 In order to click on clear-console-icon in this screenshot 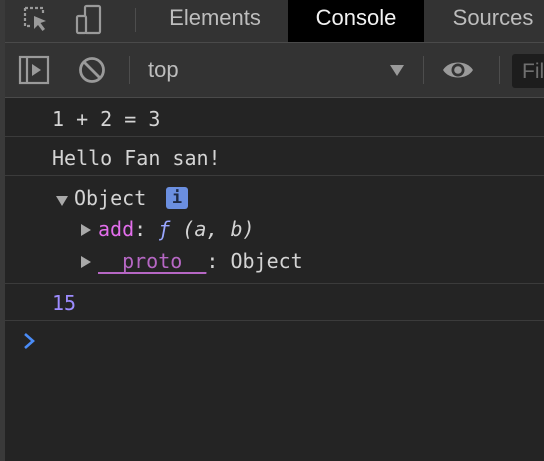, I will do `click(92, 70)`.